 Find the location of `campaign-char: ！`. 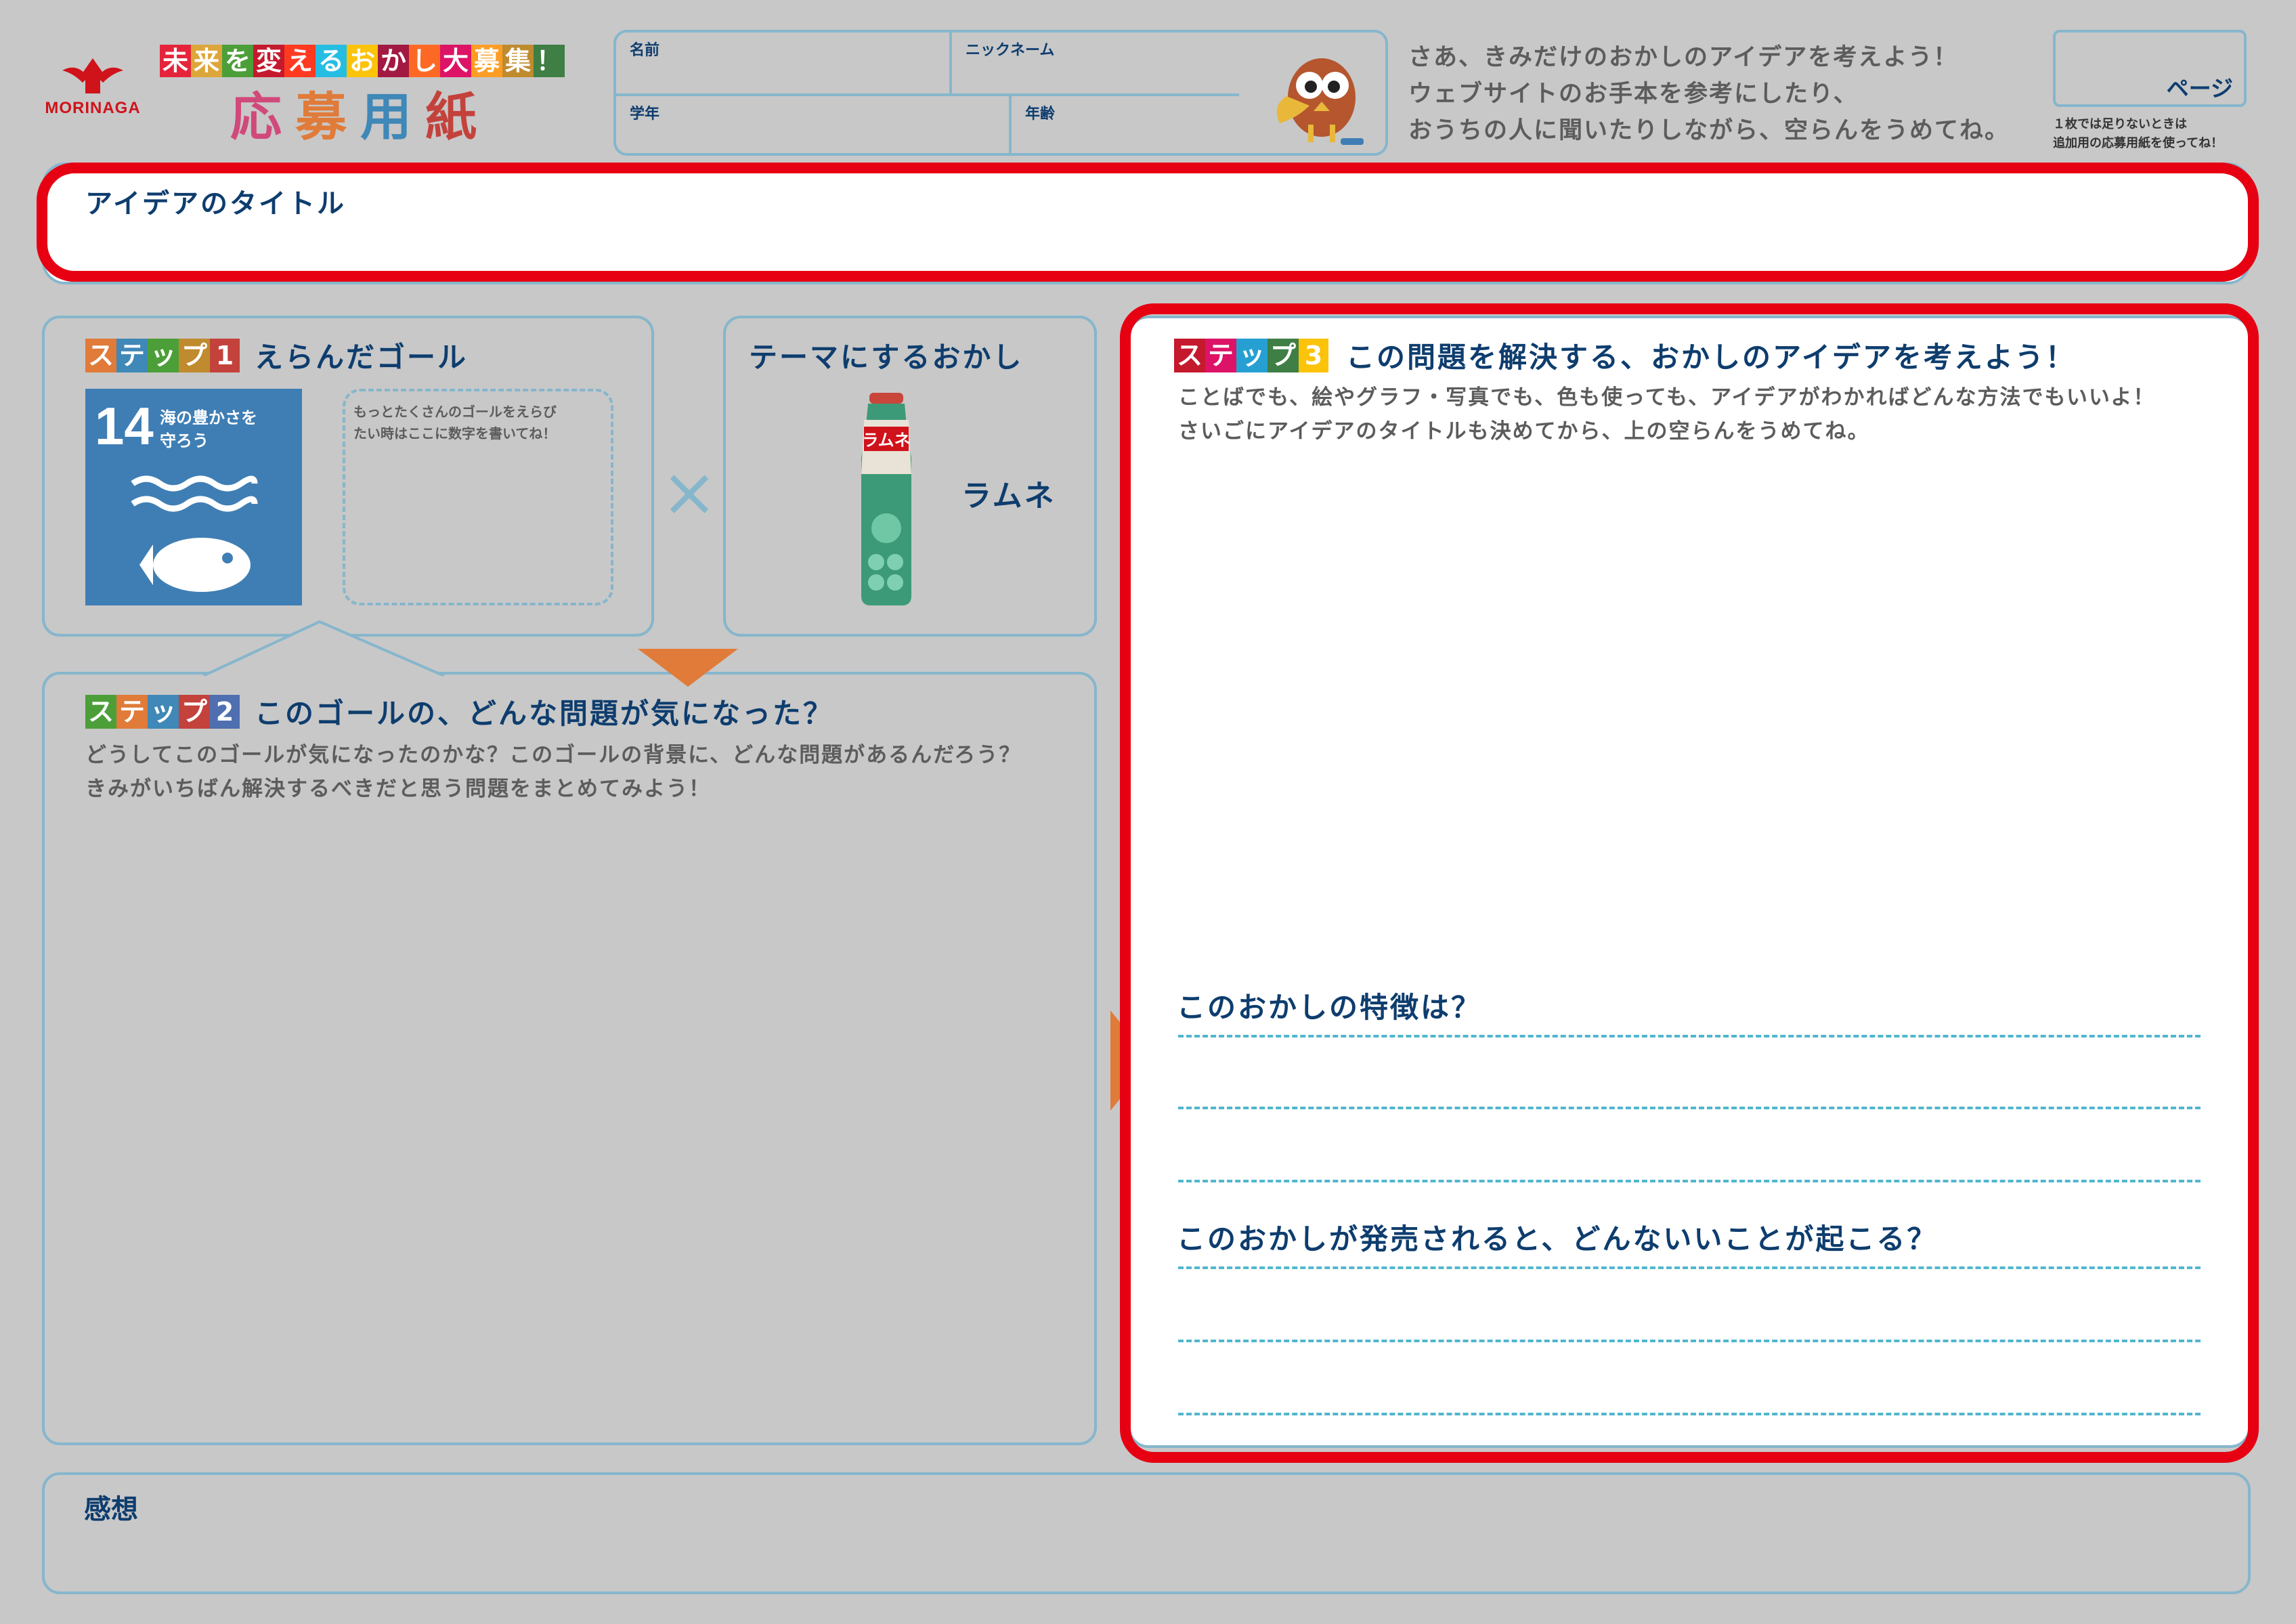

campaign-char: ！ is located at coordinates (549, 61).